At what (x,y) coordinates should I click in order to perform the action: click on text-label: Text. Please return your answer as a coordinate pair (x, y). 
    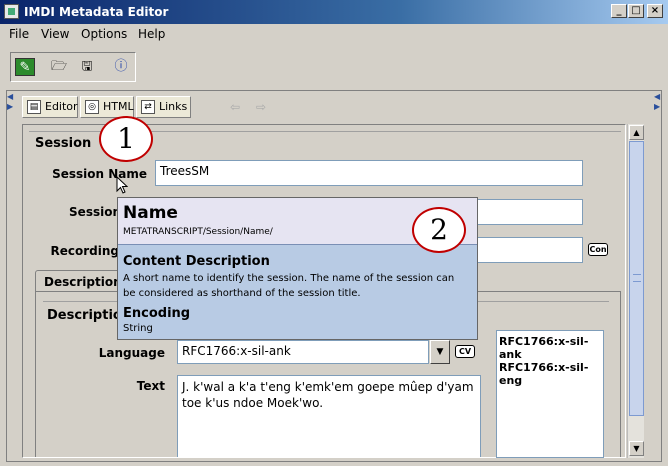
    Looking at the image, I should click on (150, 386).